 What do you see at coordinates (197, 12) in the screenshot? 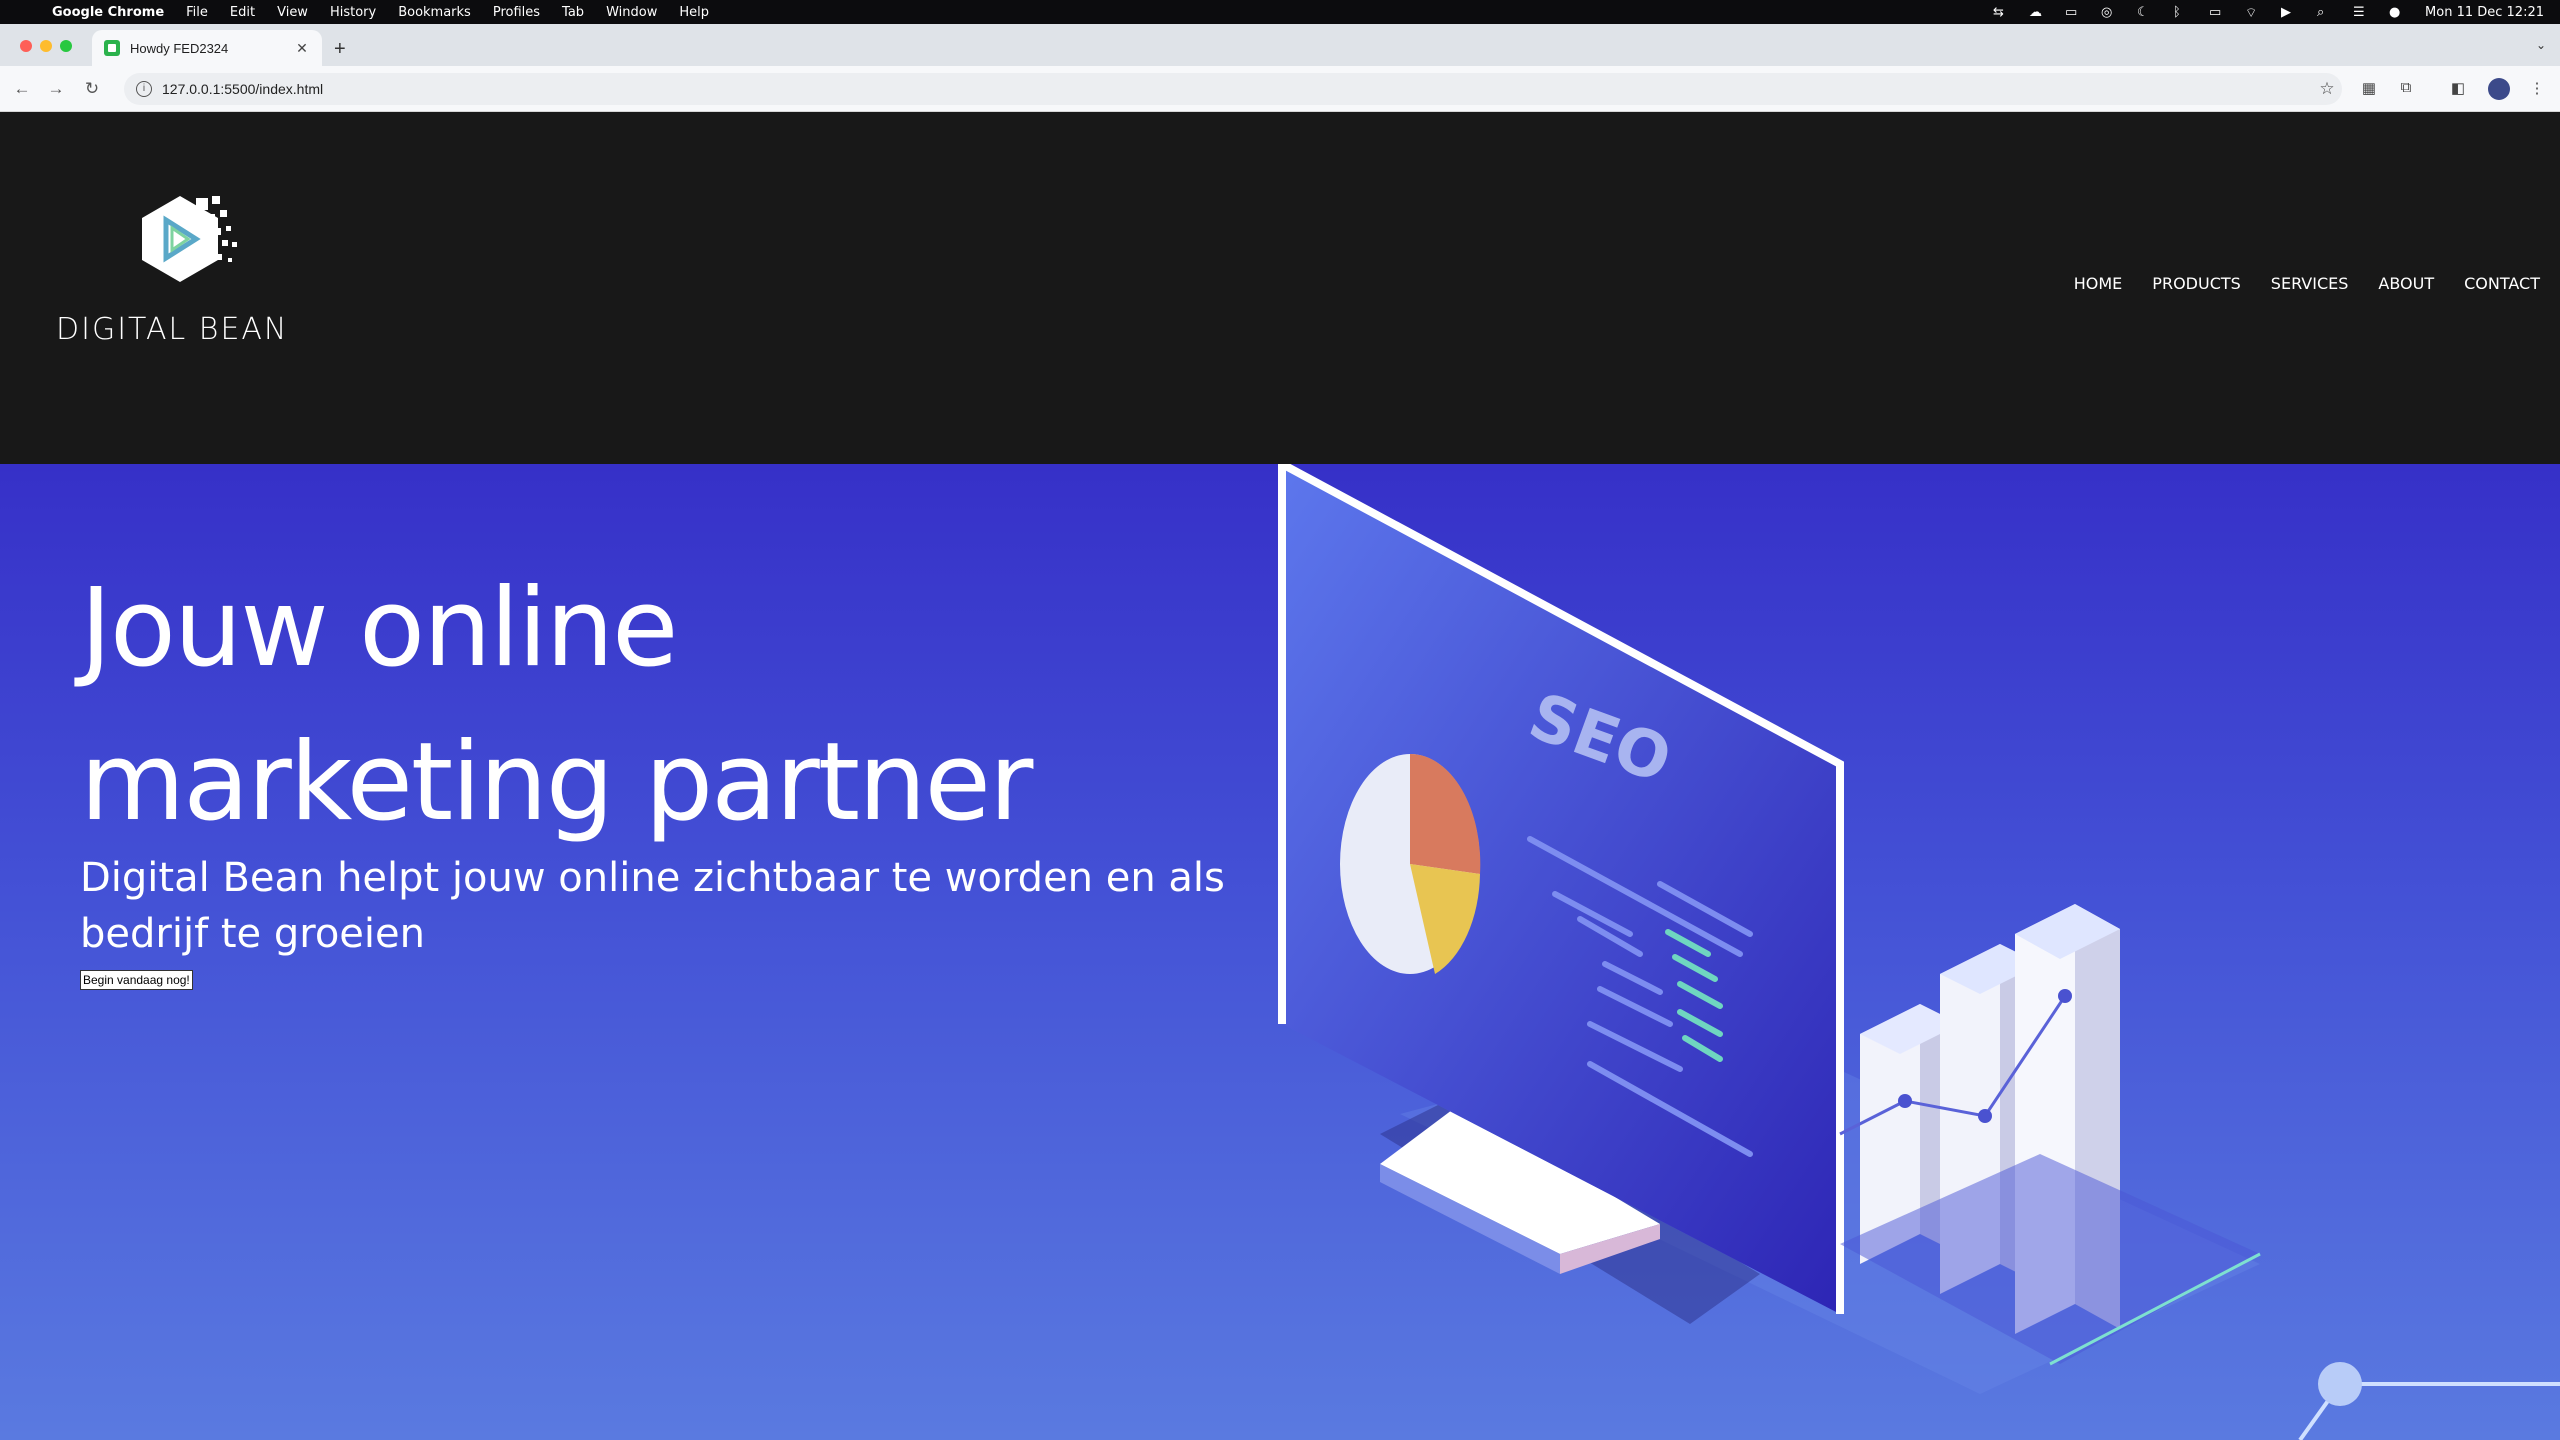
I see `menu-file: File` at bounding box center [197, 12].